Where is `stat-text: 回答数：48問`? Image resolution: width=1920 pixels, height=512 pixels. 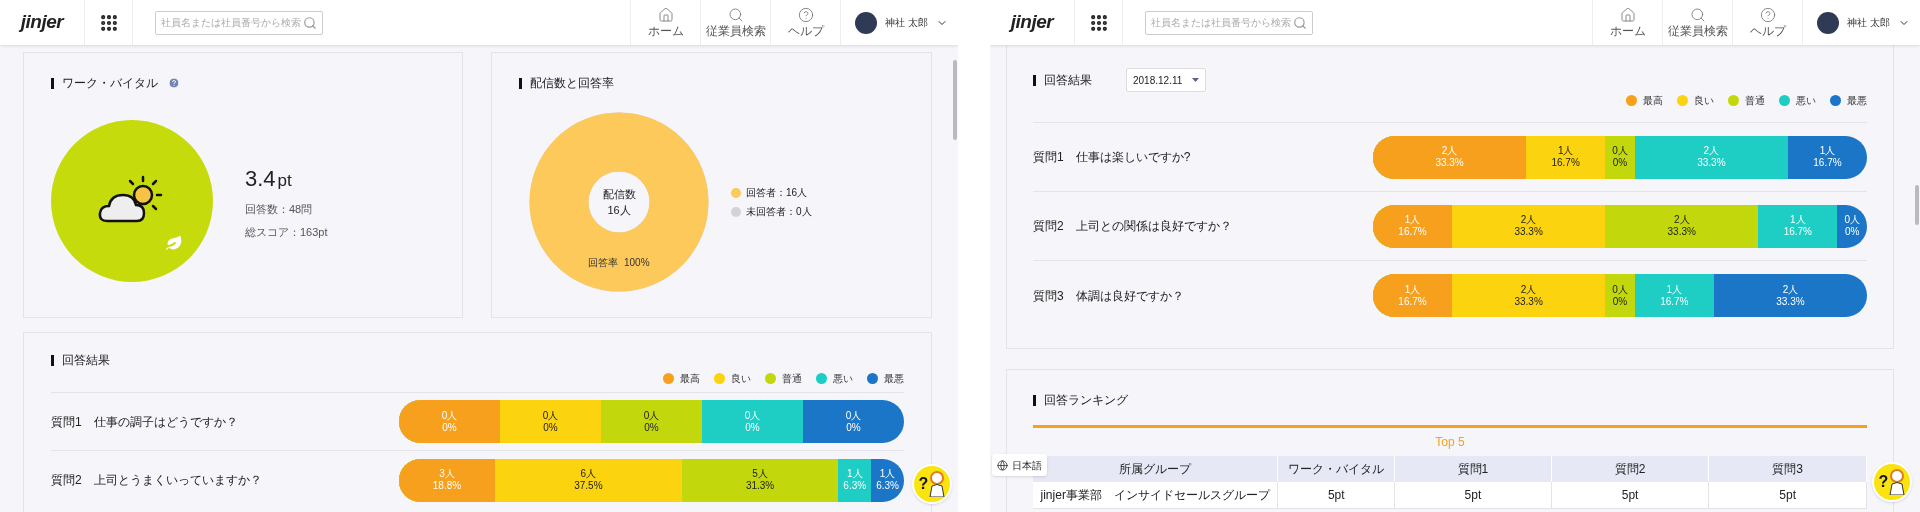 stat-text: 回答数：48問 is located at coordinates (279, 209).